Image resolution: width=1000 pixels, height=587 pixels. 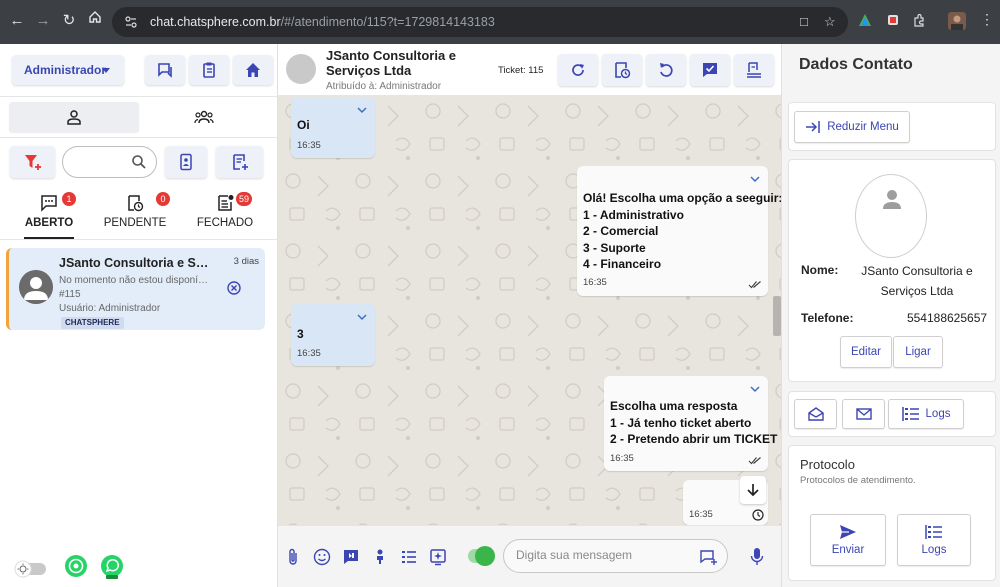 What do you see at coordinates (322, 557) in the screenshot?
I see `emoji-icon` at bounding box center [322, 557].